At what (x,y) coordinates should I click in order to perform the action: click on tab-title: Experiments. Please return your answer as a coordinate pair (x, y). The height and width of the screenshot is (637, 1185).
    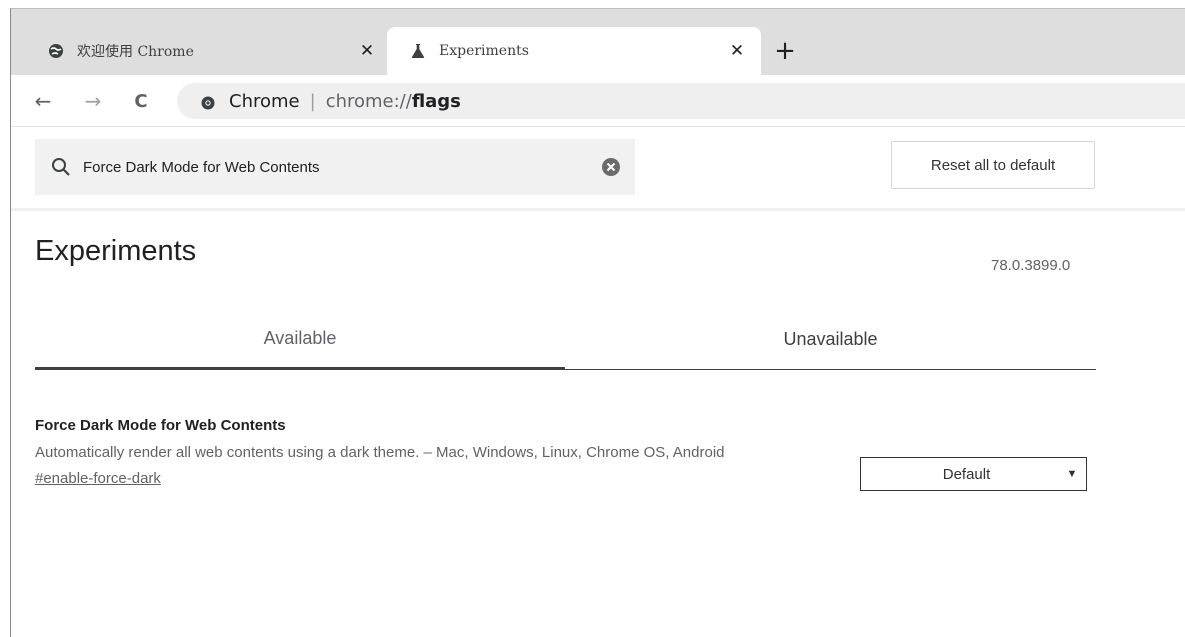
    Looking at the image, I should click on (484, 51).